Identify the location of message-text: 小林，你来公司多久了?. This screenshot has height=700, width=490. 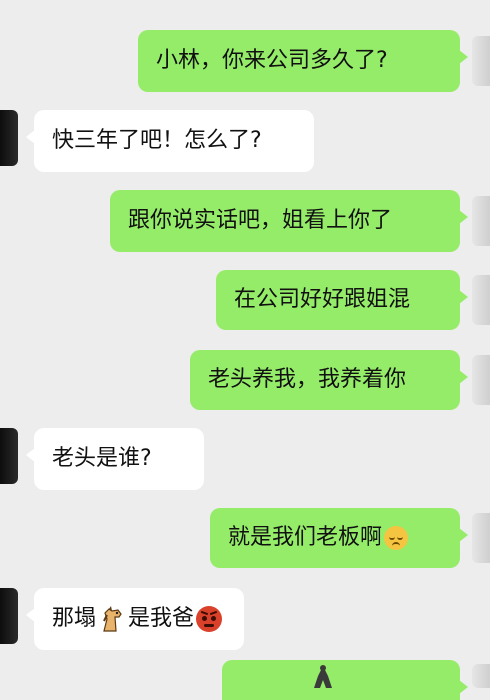
(272, 60).